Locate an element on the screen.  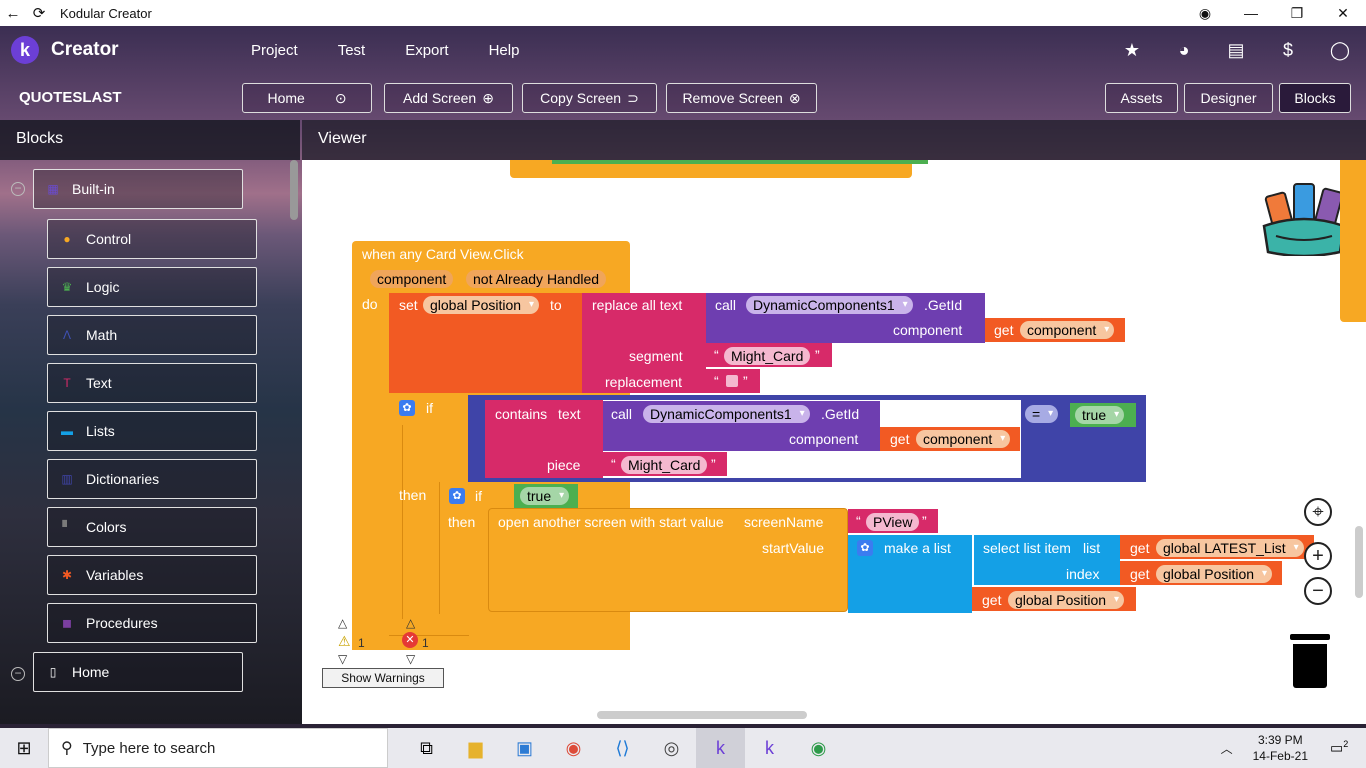
menu-export: Export is located at coordinates (426, 50).